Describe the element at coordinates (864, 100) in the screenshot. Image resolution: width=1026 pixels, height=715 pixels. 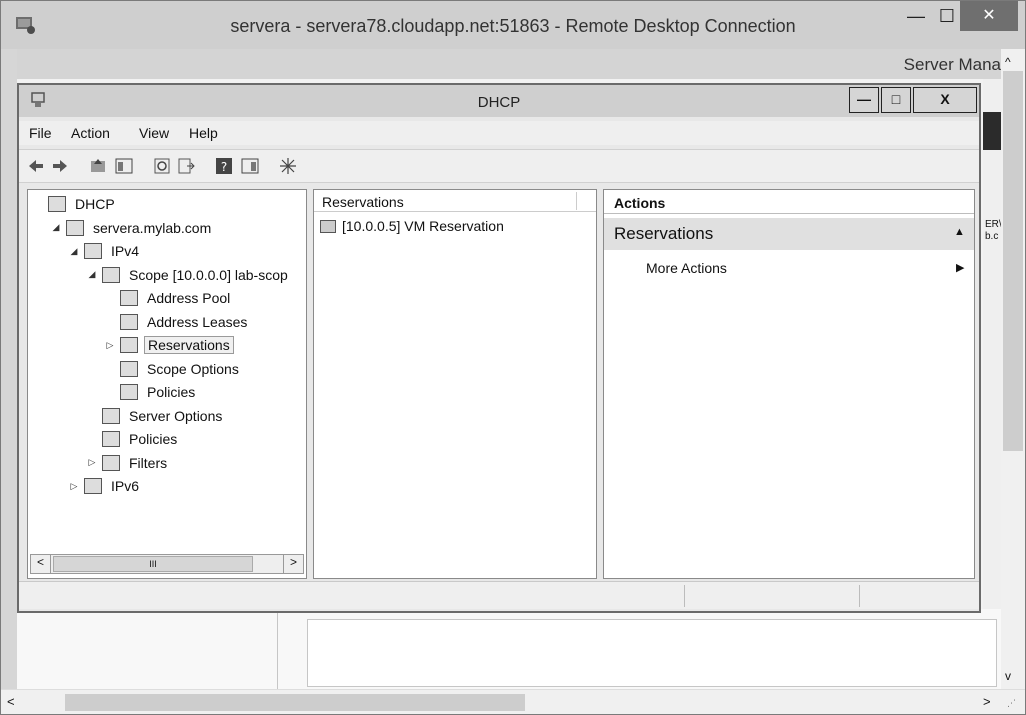
I see `dhcp-minimize-button: —` at that location.